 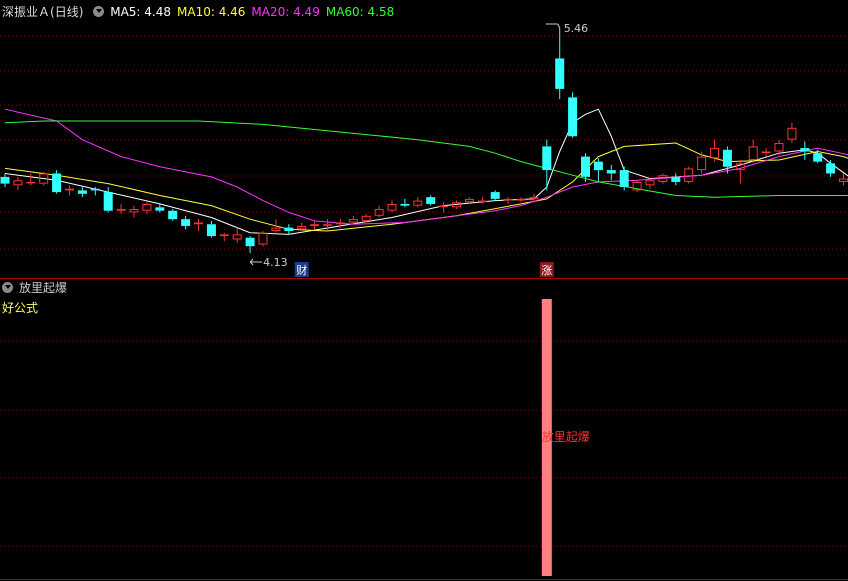 I want to click on sub-panel-header: 放里起爆, so click(x=37, y=288).